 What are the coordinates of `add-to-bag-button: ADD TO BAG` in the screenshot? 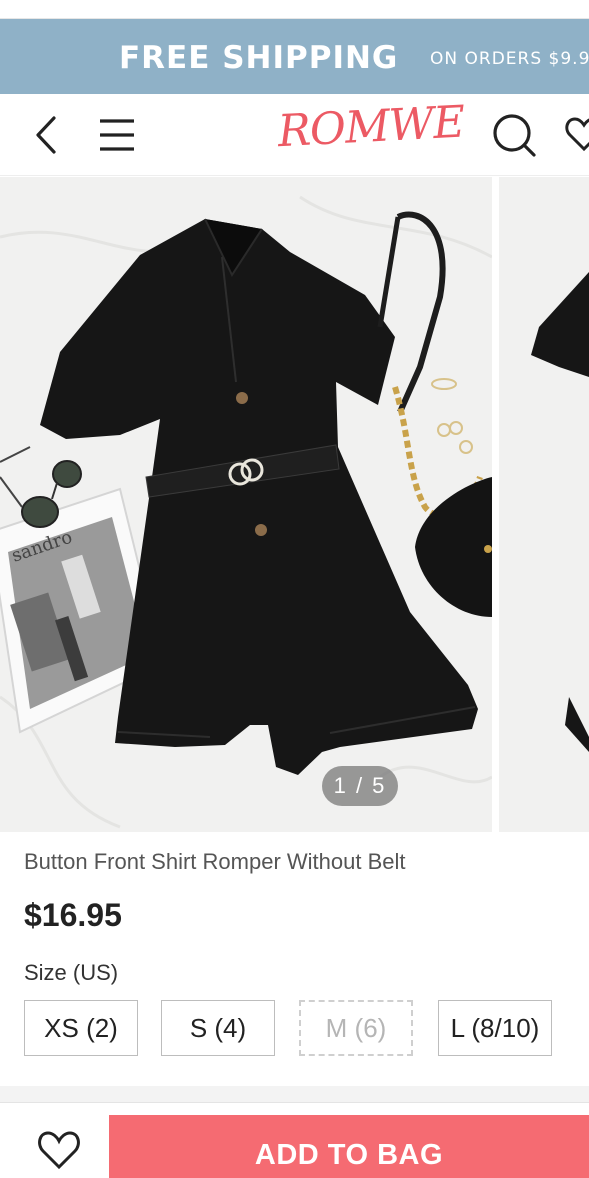 It's located at (349, 1146).